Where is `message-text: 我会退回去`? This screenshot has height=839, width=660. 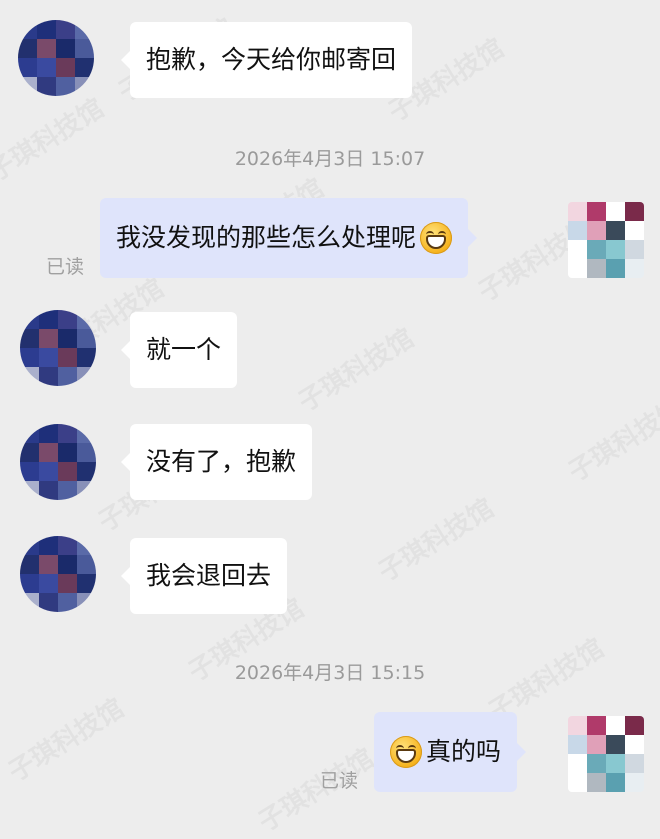 message-text: 我会退回去 is located at coordinates (209, 575).